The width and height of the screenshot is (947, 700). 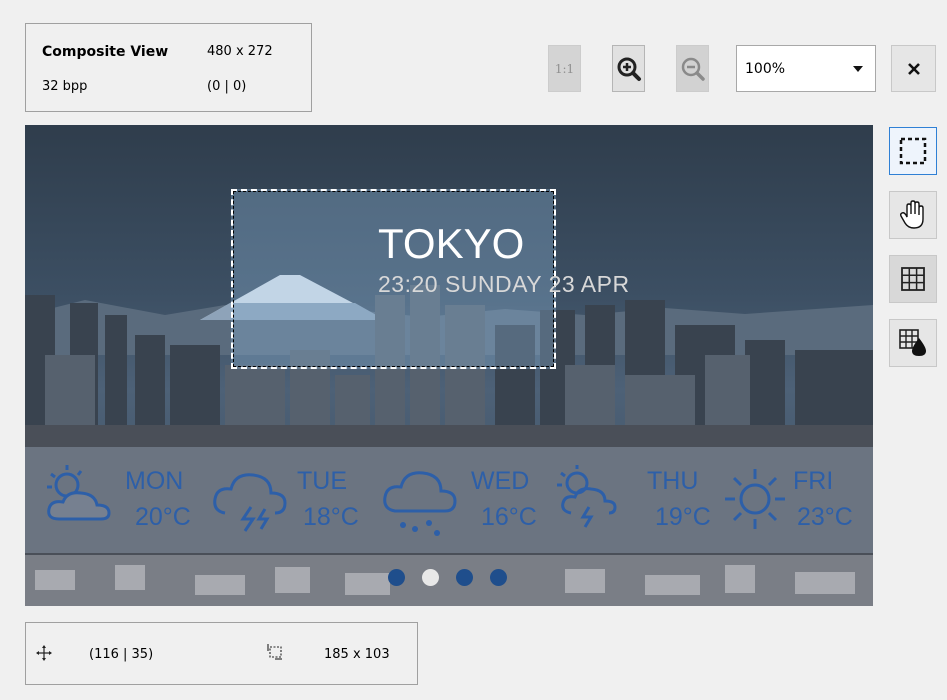 What do you see at coordinates (163, 517) in the screenshot?
I see `forecast-day-temp: 20°C` at bounding box center [163, 517].